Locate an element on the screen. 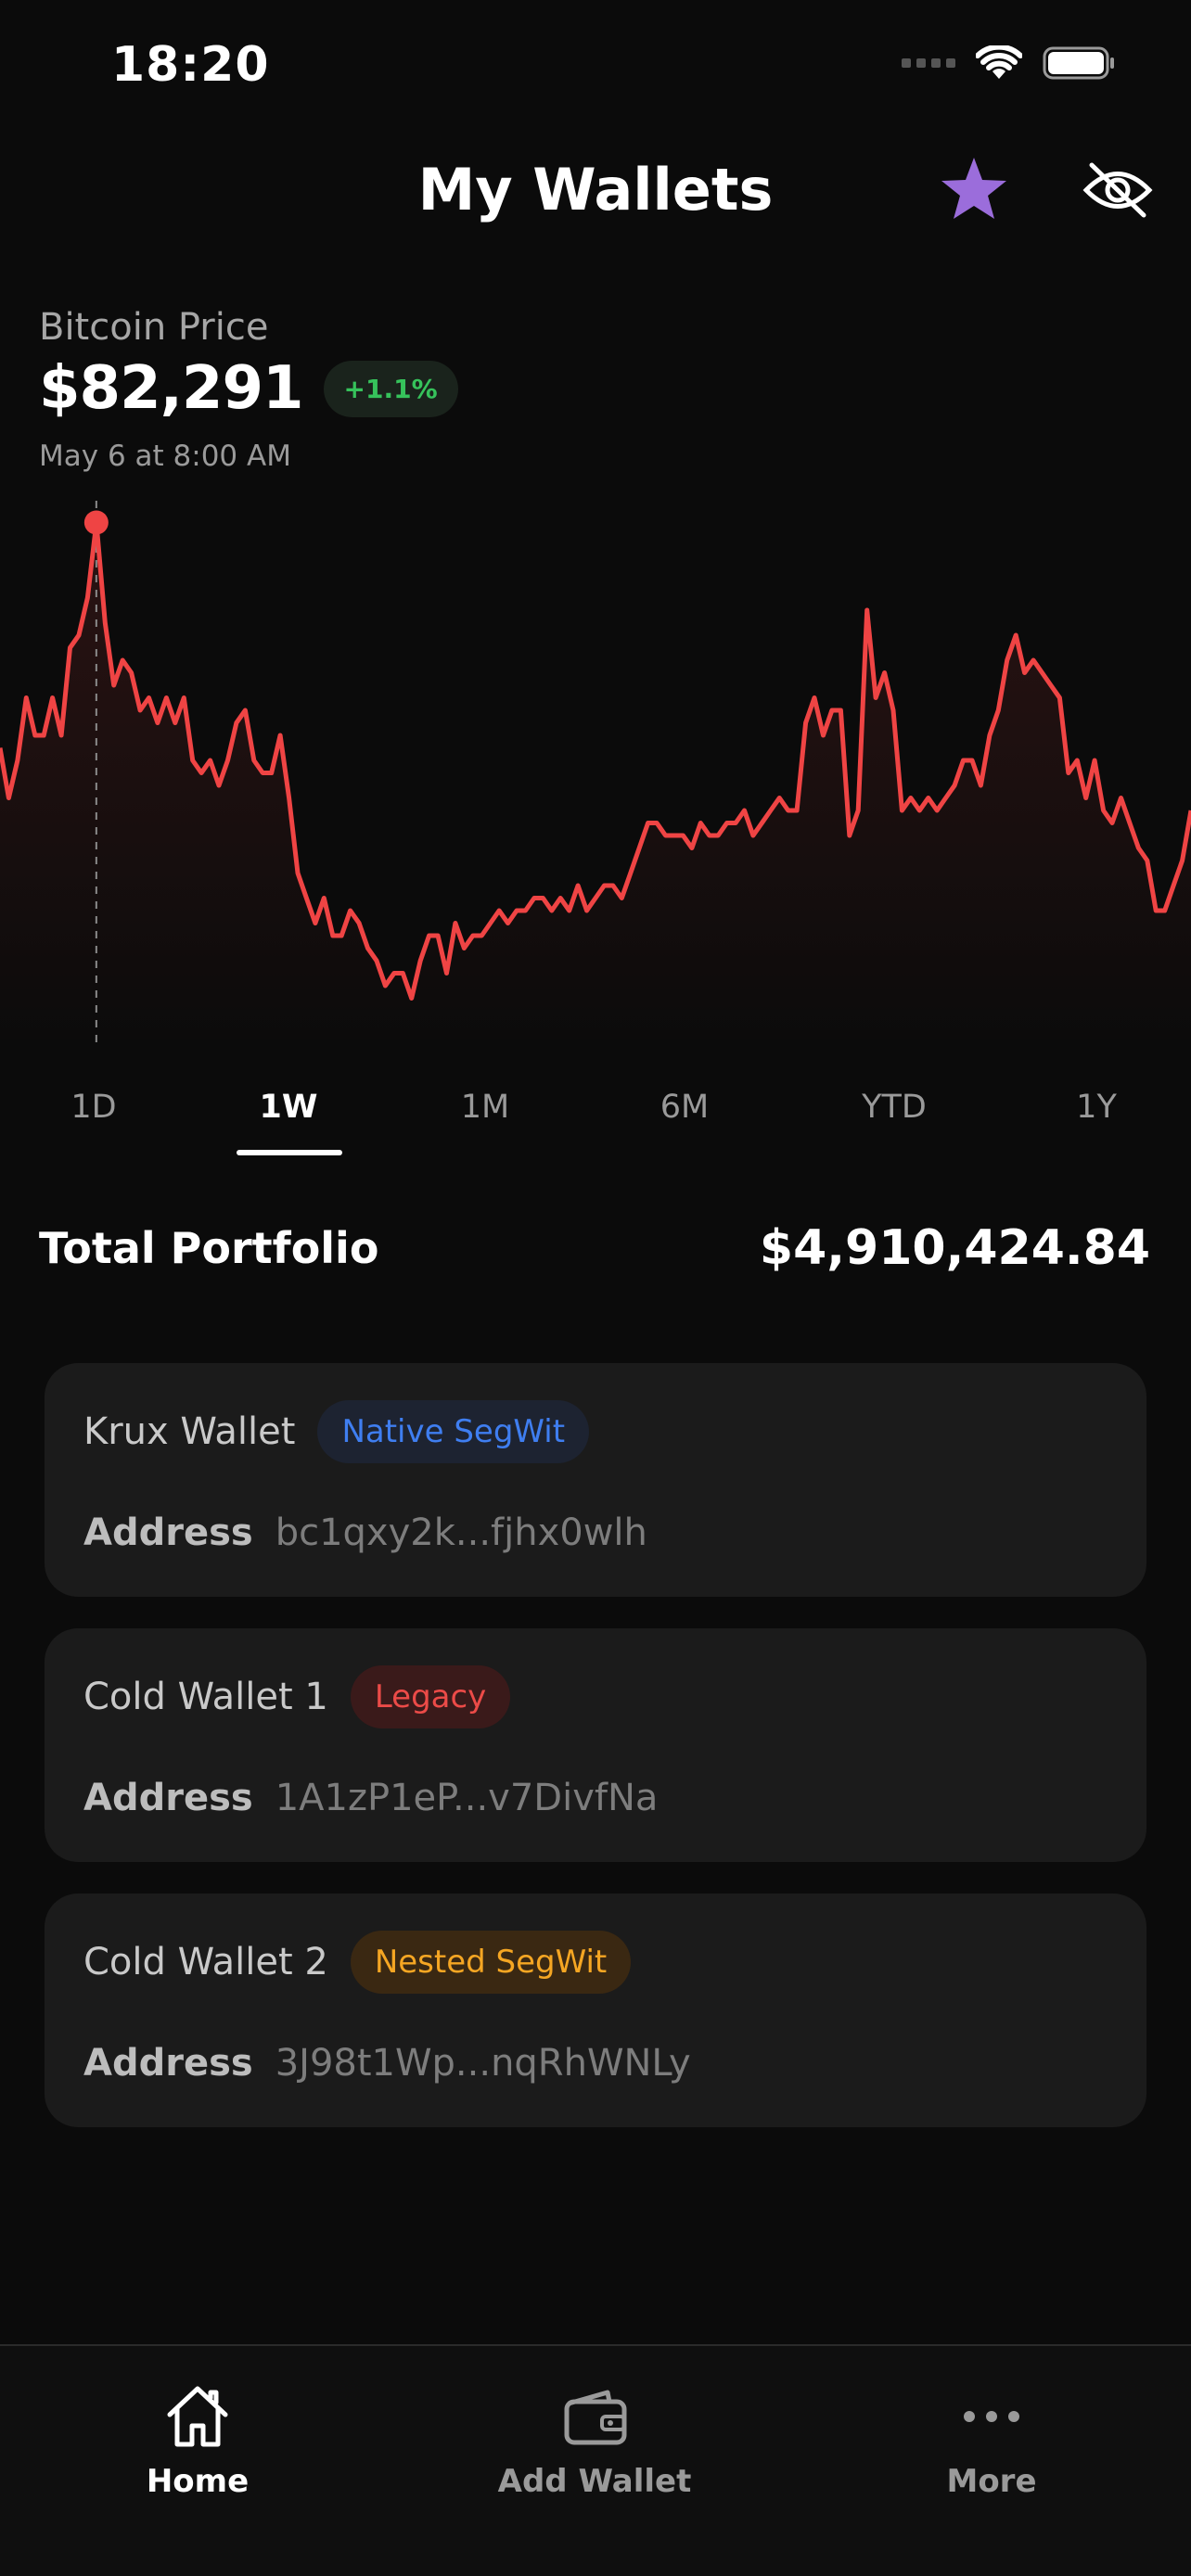 This screenshot has width=1191, height=2576. wallet-address: bc1qxy2k...fjhx0wlh is located at coordinates (461, 1532).